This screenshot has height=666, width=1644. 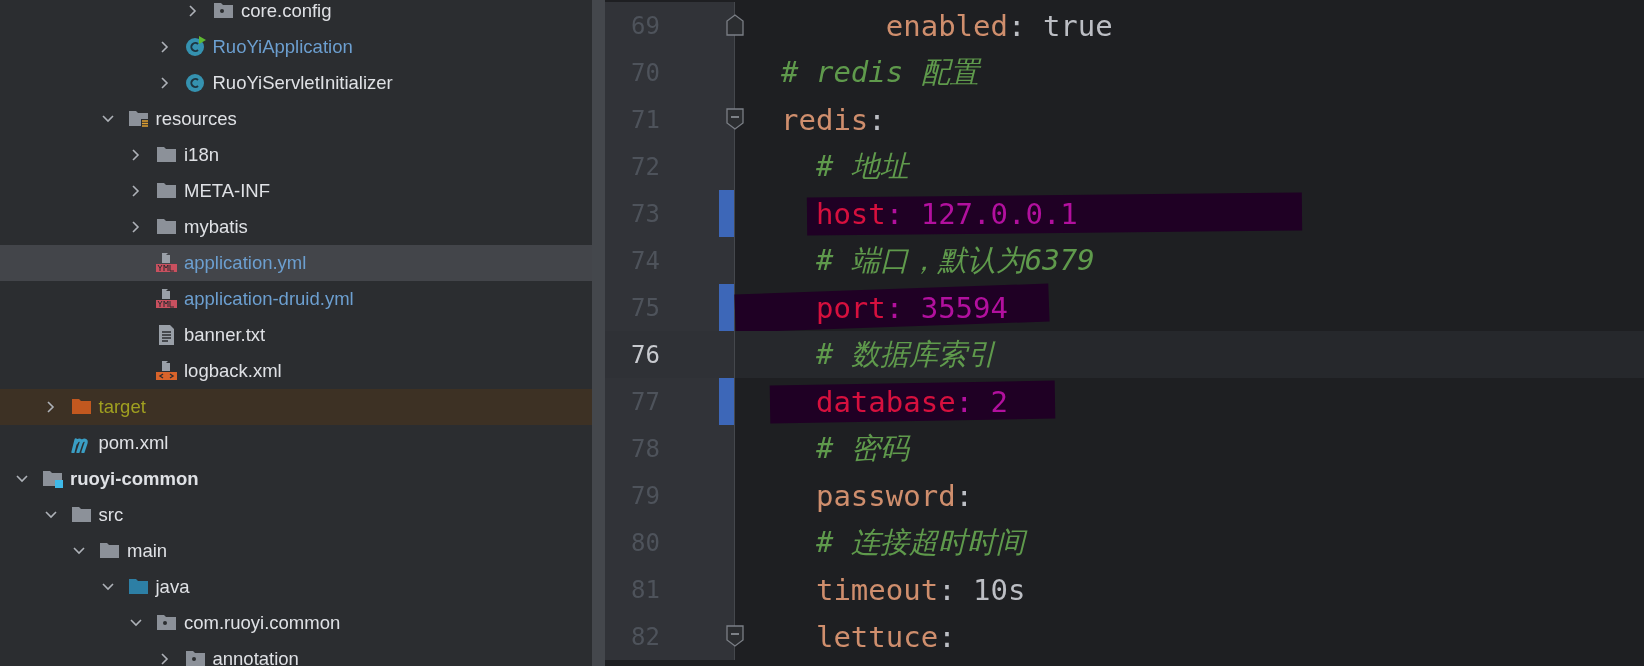 What do you see at coordinates (296, 370) in the screenshot?
I see `tree-item: logback.xml` at bounding box center [296, 370].